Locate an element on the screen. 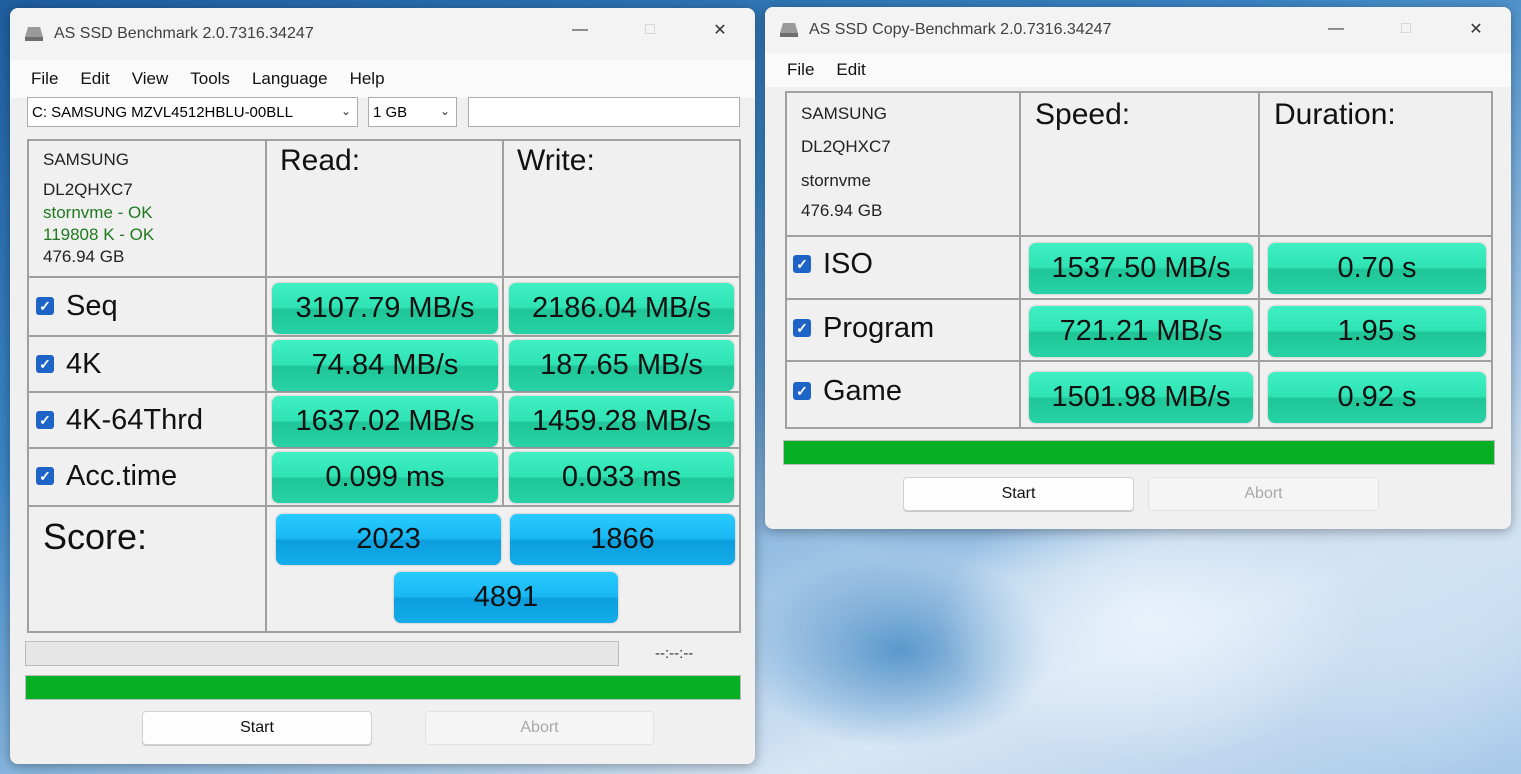  size-select-value: 1 GB is located at coordinates (390, 112).